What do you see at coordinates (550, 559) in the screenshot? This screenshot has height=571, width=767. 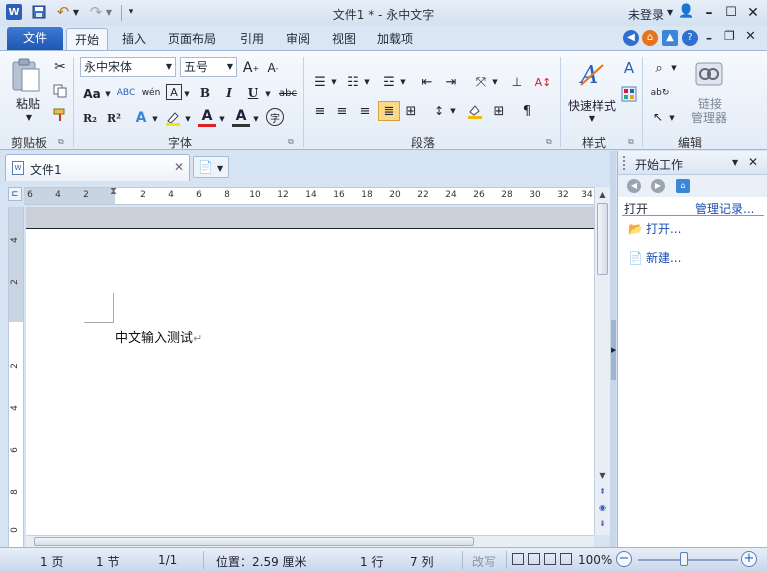 I see `web-view-icon` at bounding box center [550, 559].